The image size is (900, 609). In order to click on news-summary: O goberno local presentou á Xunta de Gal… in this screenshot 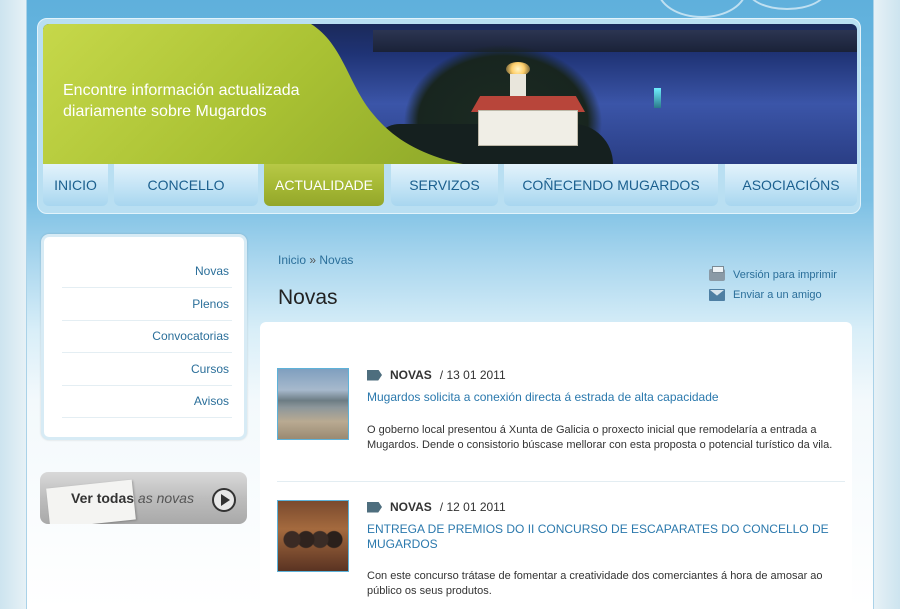, I will do `click(600, 437)`.